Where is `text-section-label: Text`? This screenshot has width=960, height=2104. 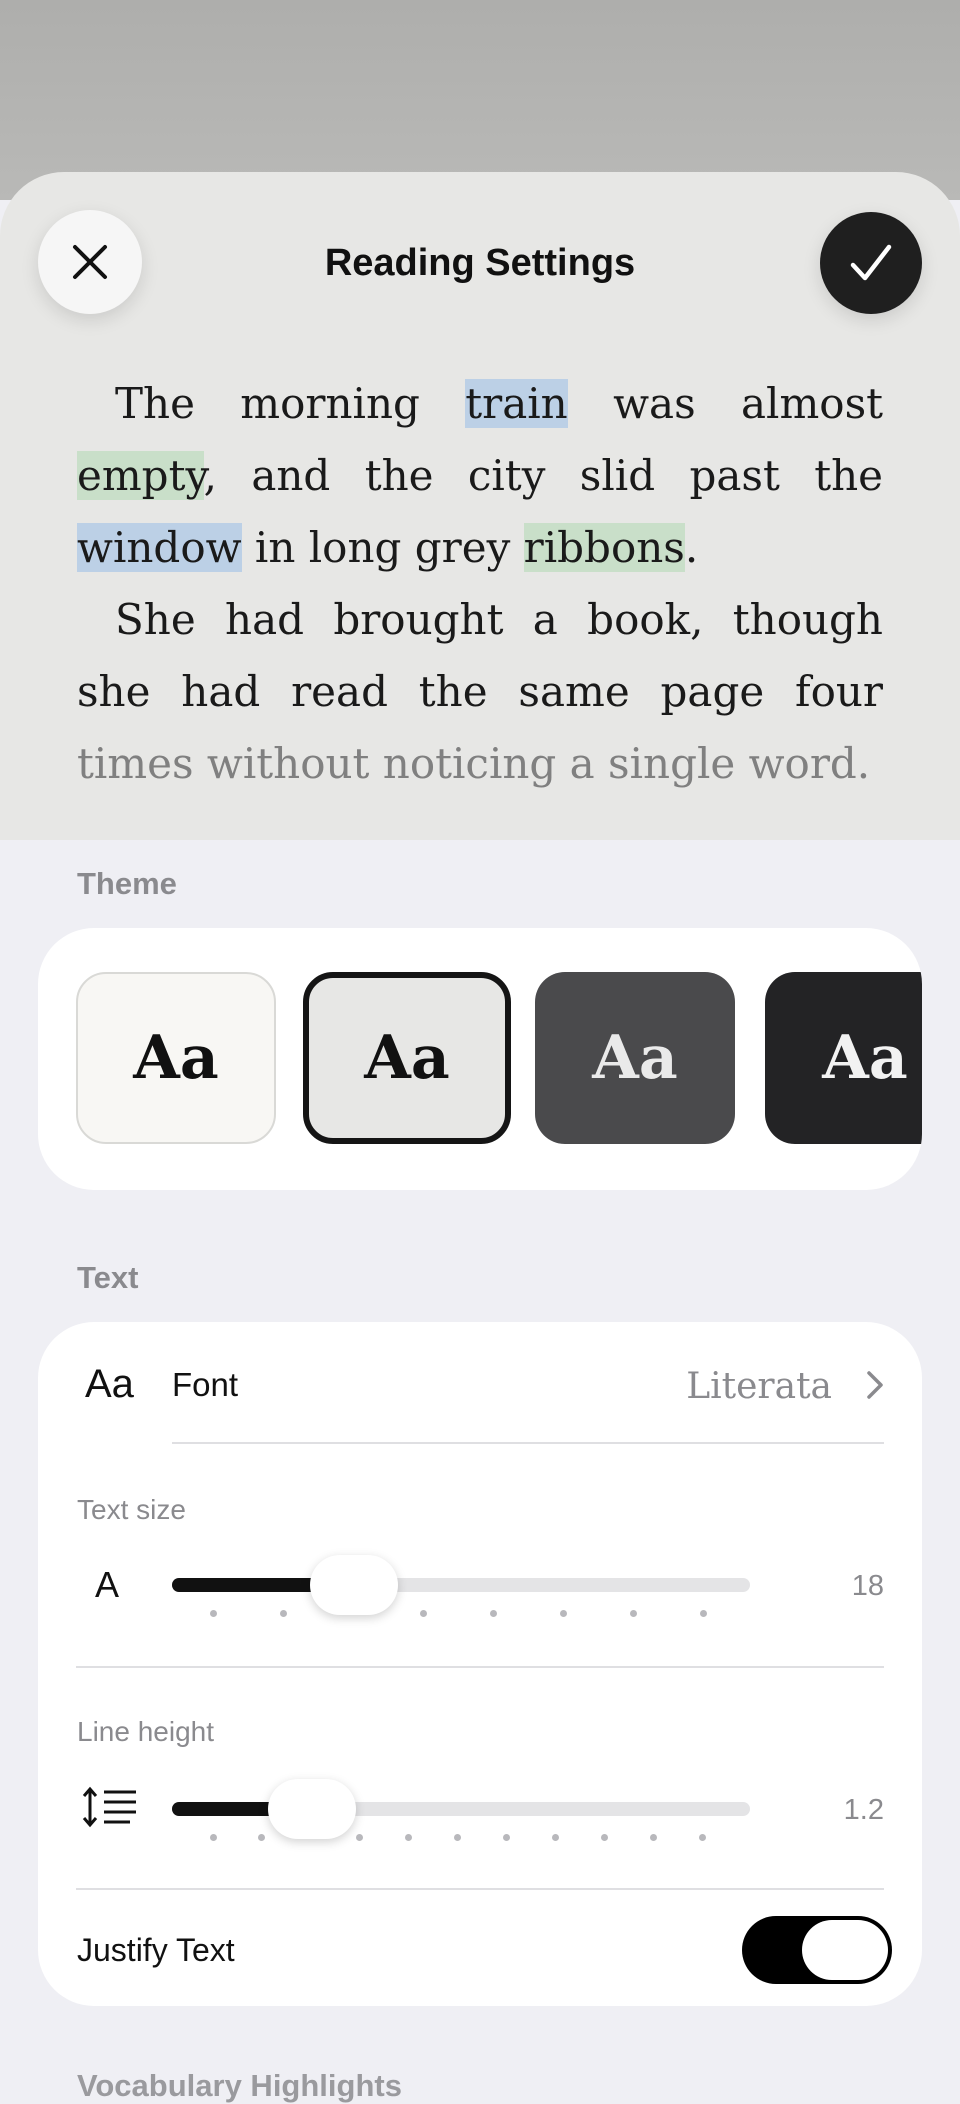
text-section-label: Text is located at coordinates (108, 1277).